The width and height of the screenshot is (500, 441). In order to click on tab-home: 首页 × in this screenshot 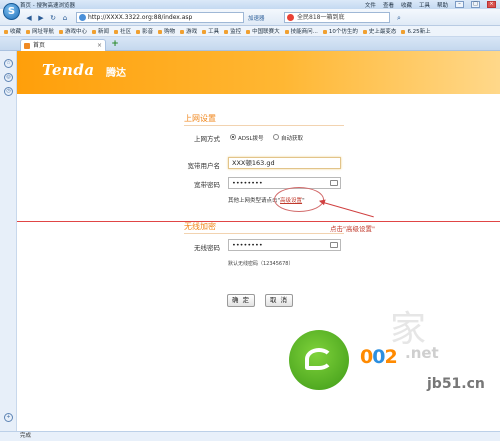, I will do `click(63, 45)`.